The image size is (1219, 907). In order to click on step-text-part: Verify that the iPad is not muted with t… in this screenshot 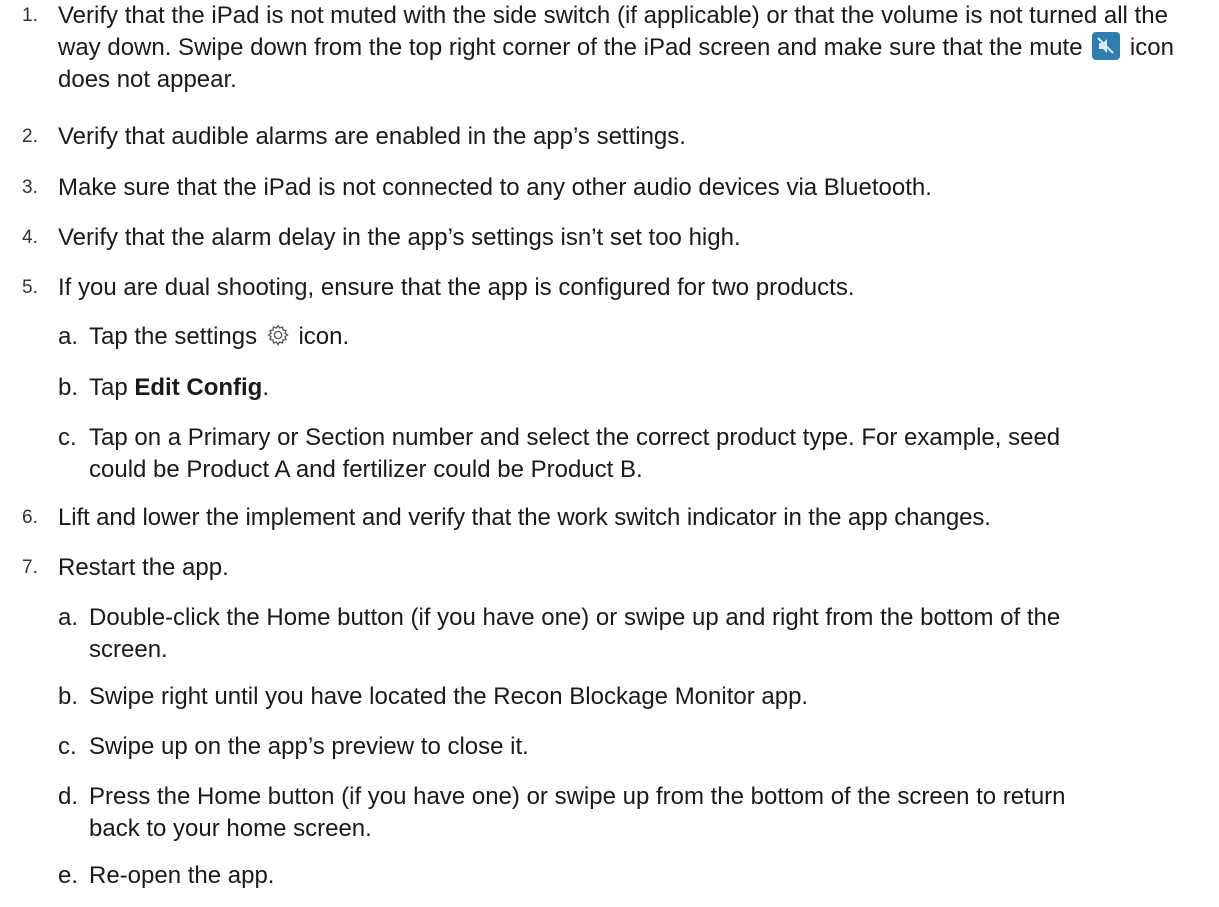, I will do `click(613, 31)`.